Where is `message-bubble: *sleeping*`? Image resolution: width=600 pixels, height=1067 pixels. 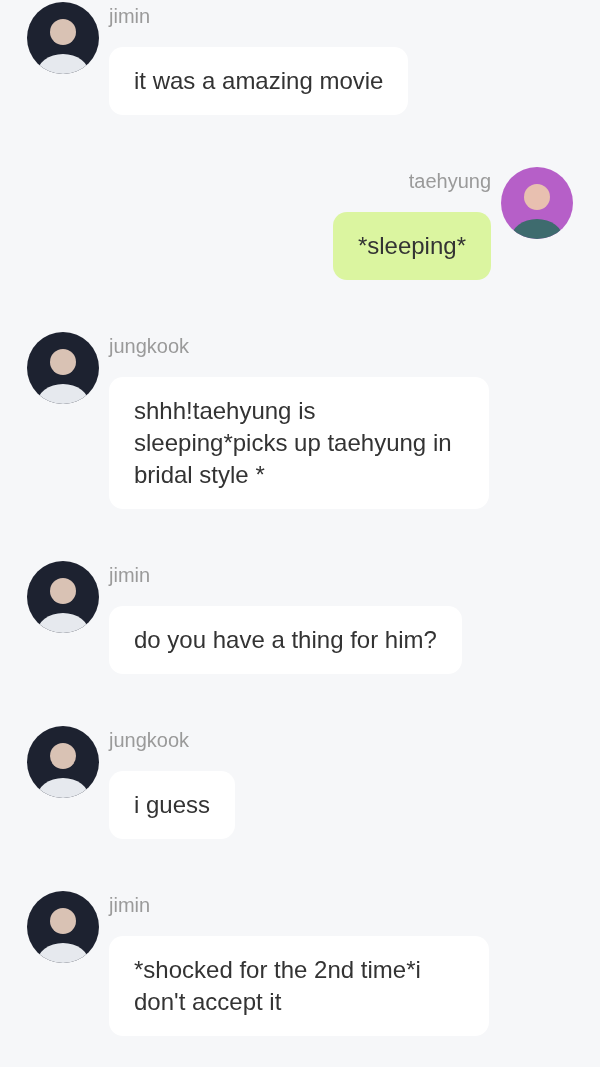
message-bubble: *sleeping* is located at coordinates (411, 246).